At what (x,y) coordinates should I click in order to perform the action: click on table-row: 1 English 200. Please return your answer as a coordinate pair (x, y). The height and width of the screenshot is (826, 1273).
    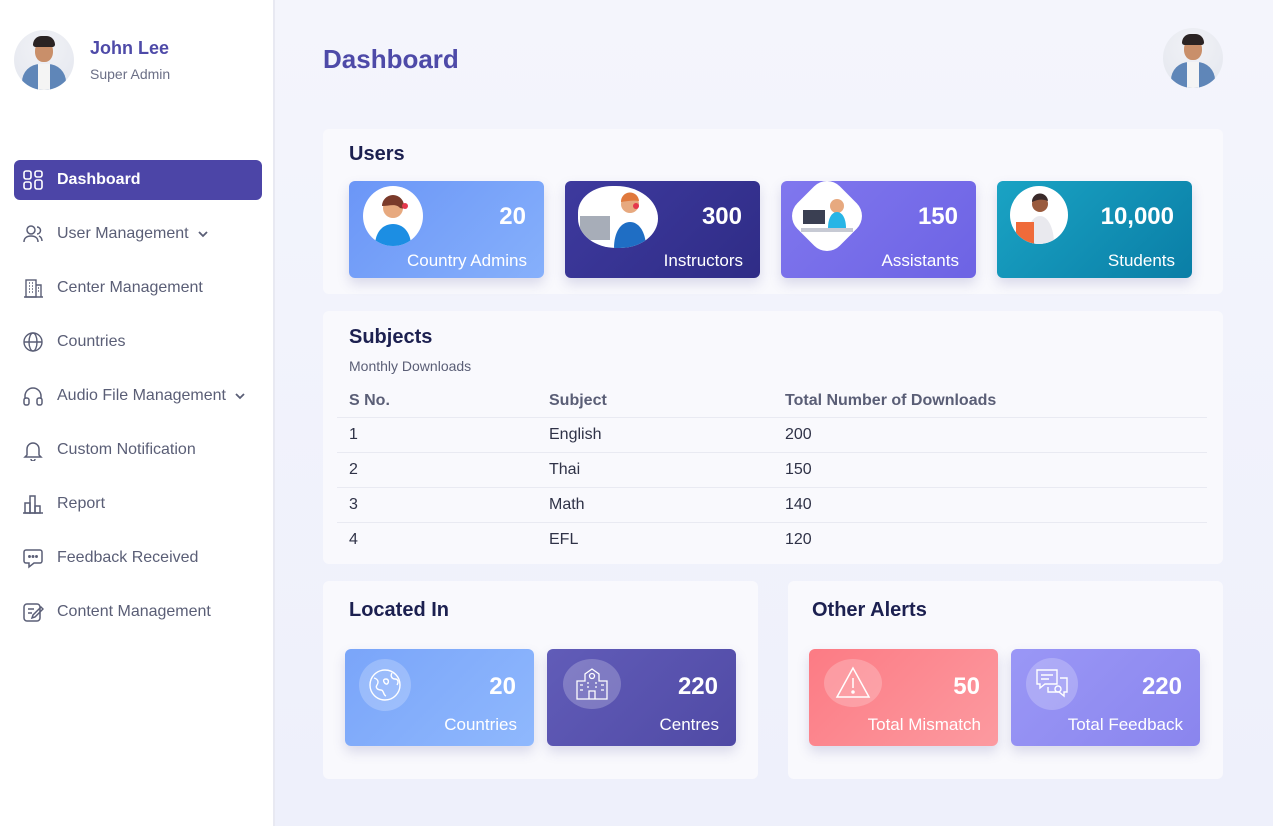
    Looking at the image, I should click on (772, 435).